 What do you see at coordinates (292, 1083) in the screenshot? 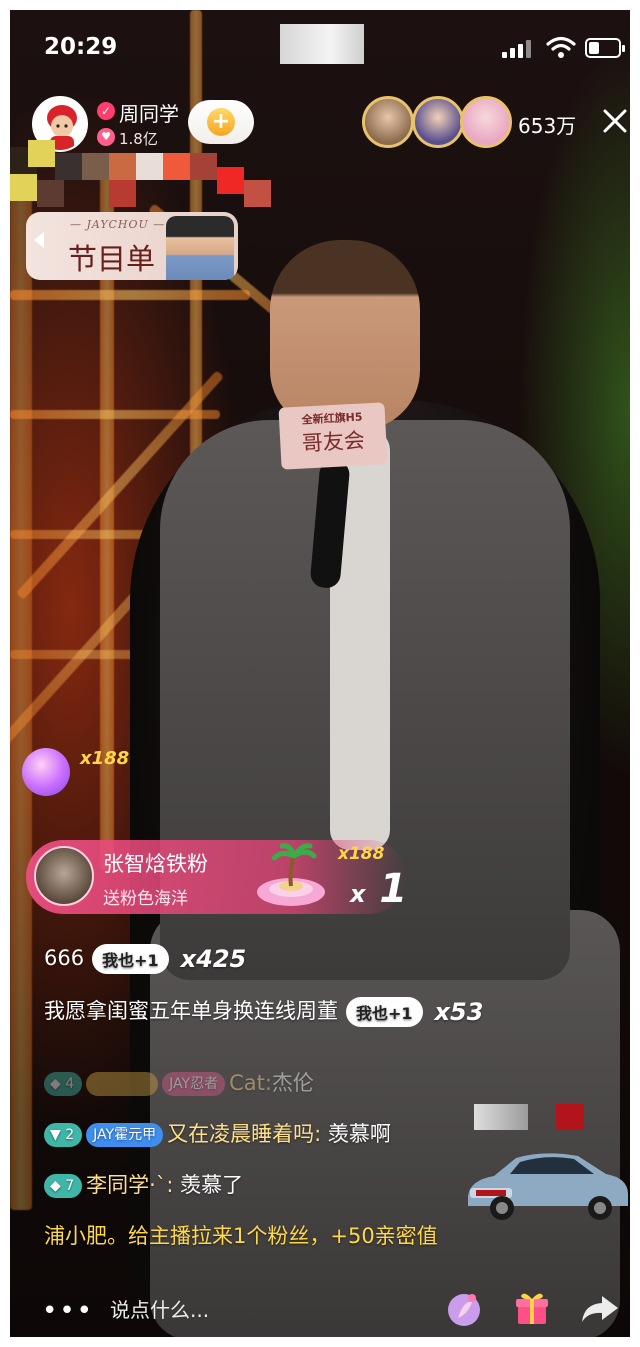
I see `chat-message-text: 杰伦` at bounding box center [292, 1083].